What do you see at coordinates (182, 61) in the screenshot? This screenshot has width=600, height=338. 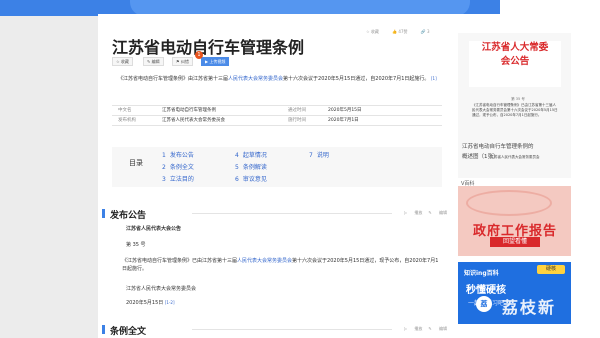 I see `error-report-button: ⚑ 纠错` at bounding box center [182, 61].